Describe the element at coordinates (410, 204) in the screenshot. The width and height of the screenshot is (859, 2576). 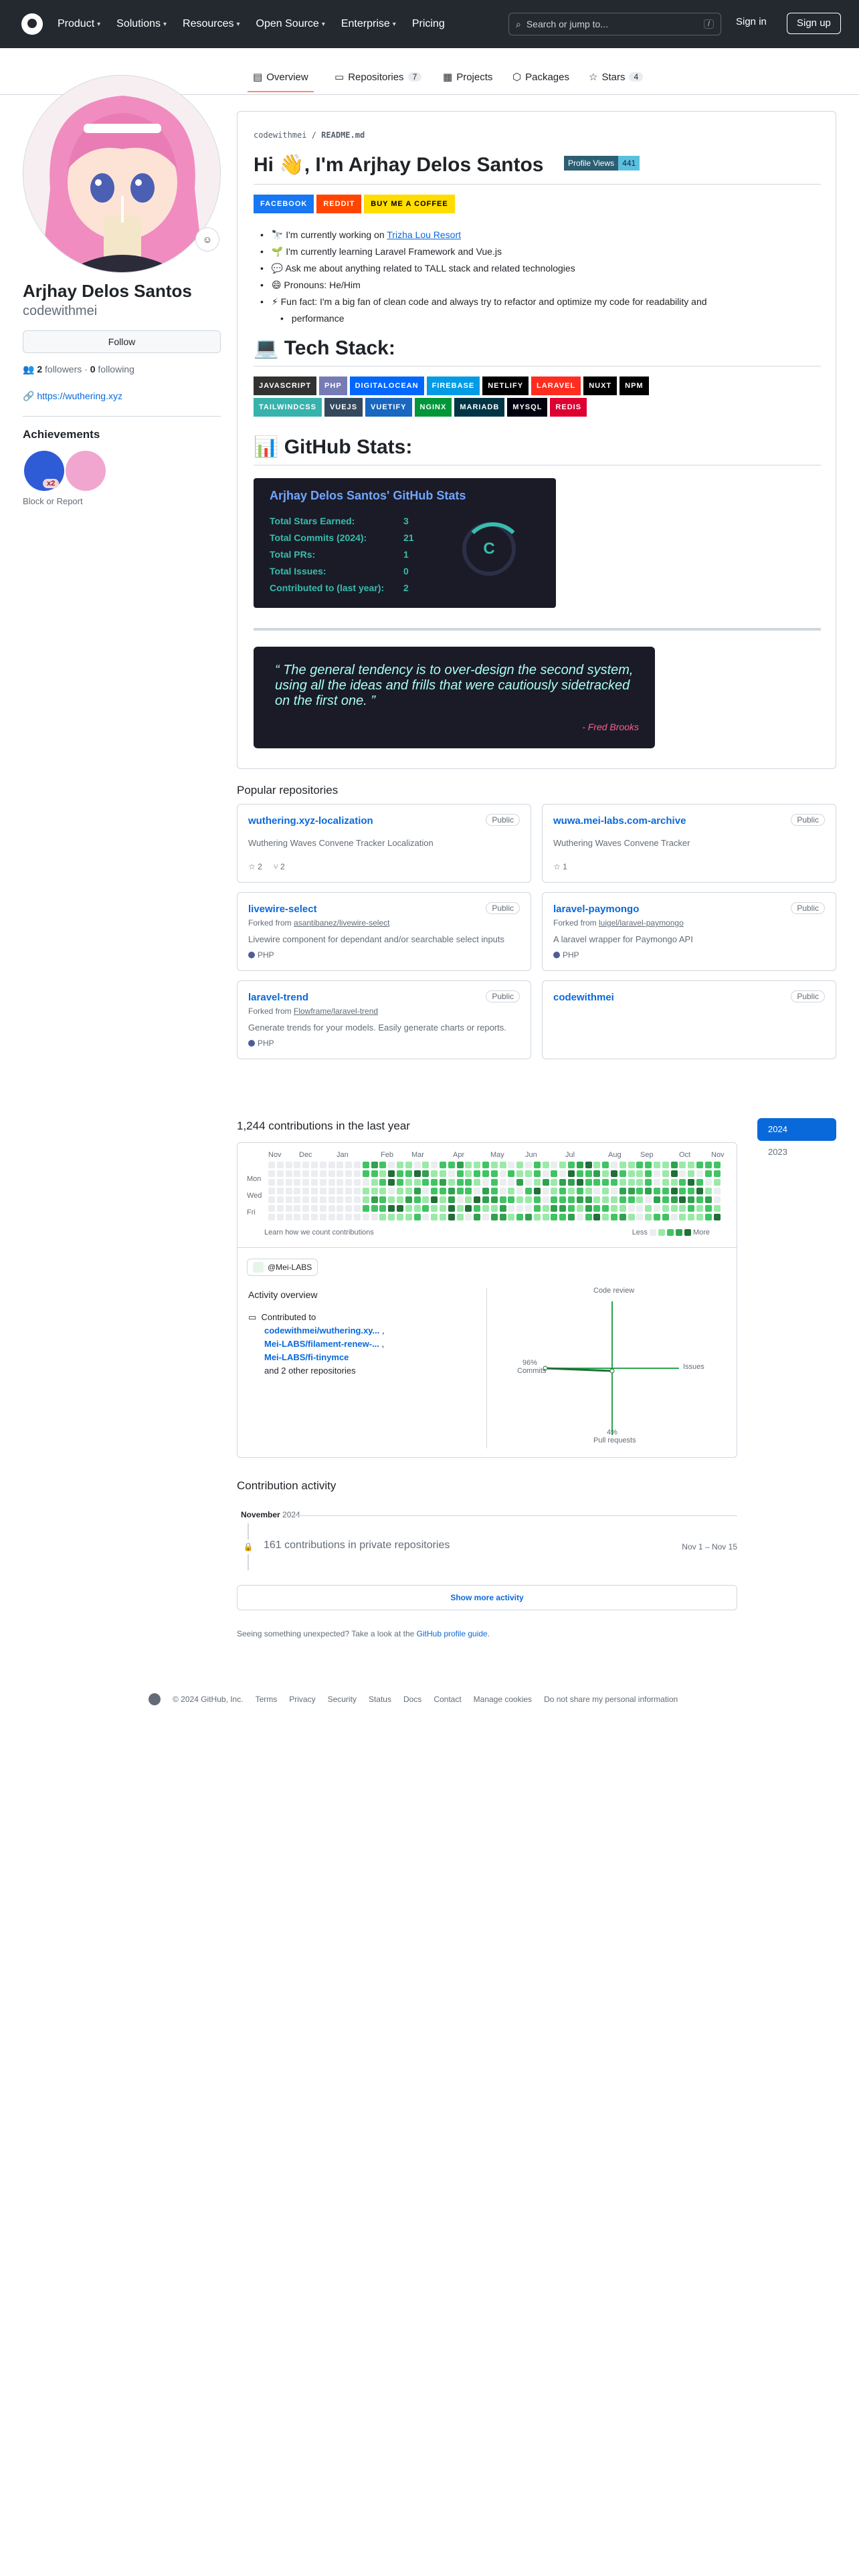
I see `buy-me-a-coffee-button: BUY ME A COFFEE` at that location.